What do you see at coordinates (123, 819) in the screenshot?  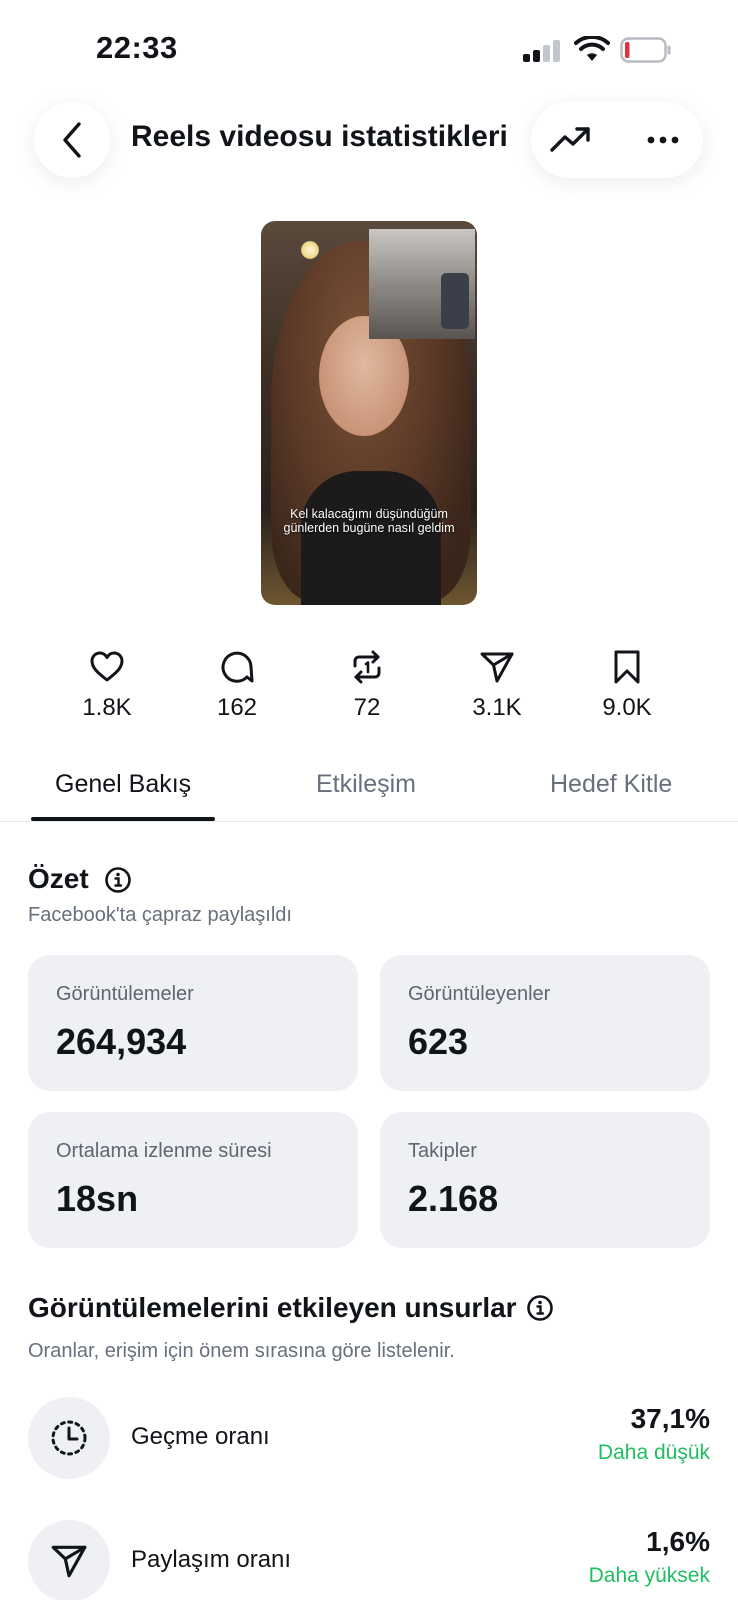 I see `active-tab-indicator` at bounding box center [123, 819].